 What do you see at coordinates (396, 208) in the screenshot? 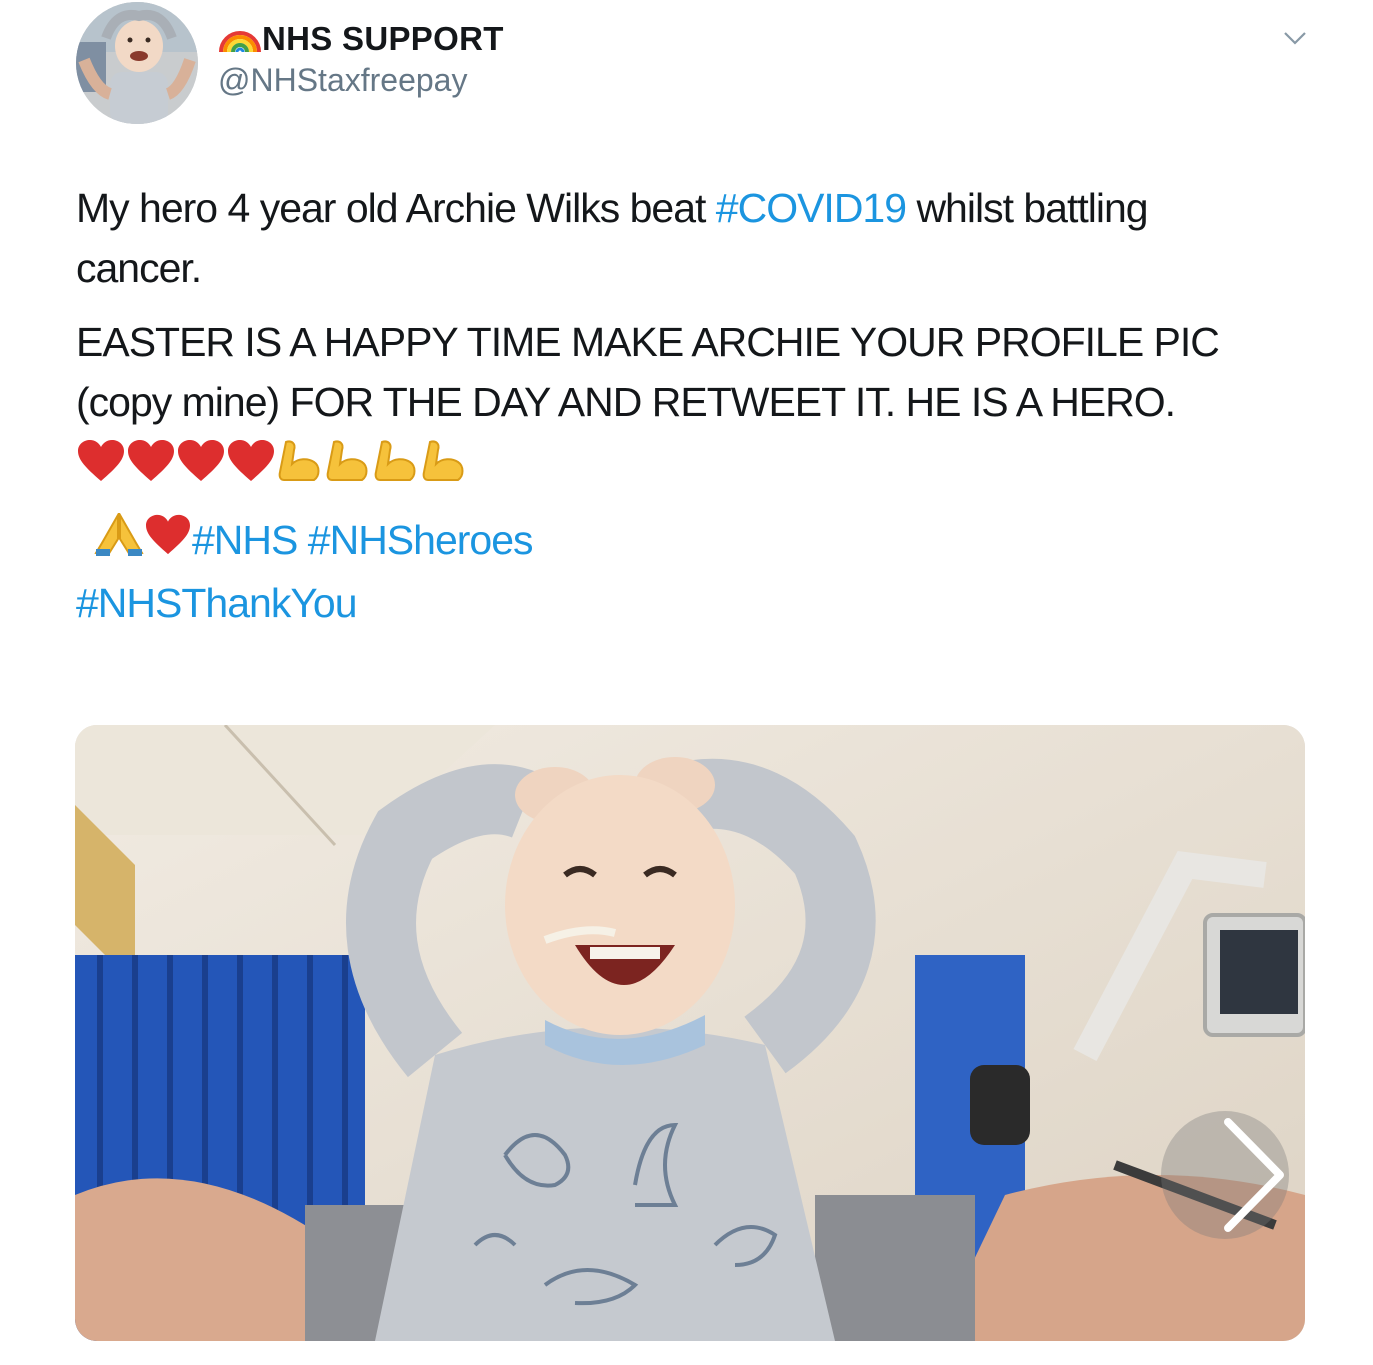
I see `text-segment: My hero 4 year old Archie Wilks beat` at bounding box center [396, 208].